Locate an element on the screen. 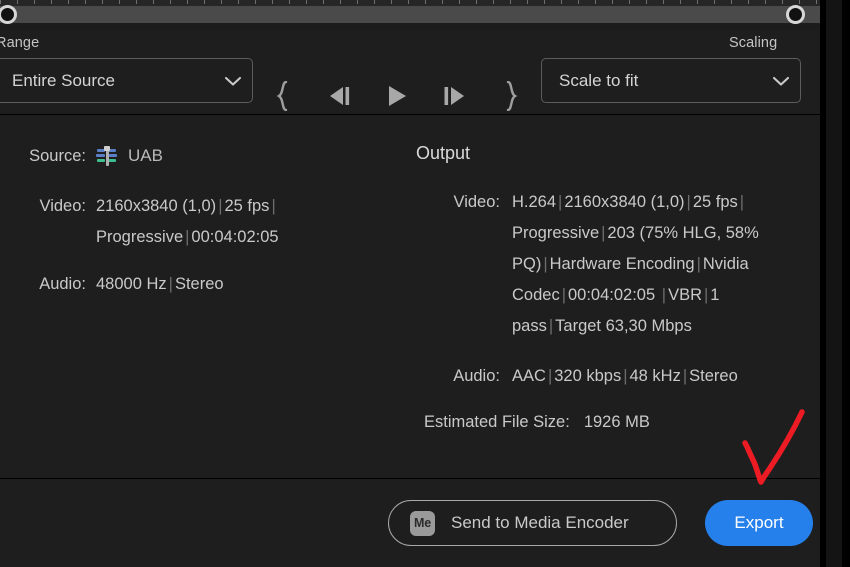  scaling-label: Scaling is located at coordinates (753, 43).